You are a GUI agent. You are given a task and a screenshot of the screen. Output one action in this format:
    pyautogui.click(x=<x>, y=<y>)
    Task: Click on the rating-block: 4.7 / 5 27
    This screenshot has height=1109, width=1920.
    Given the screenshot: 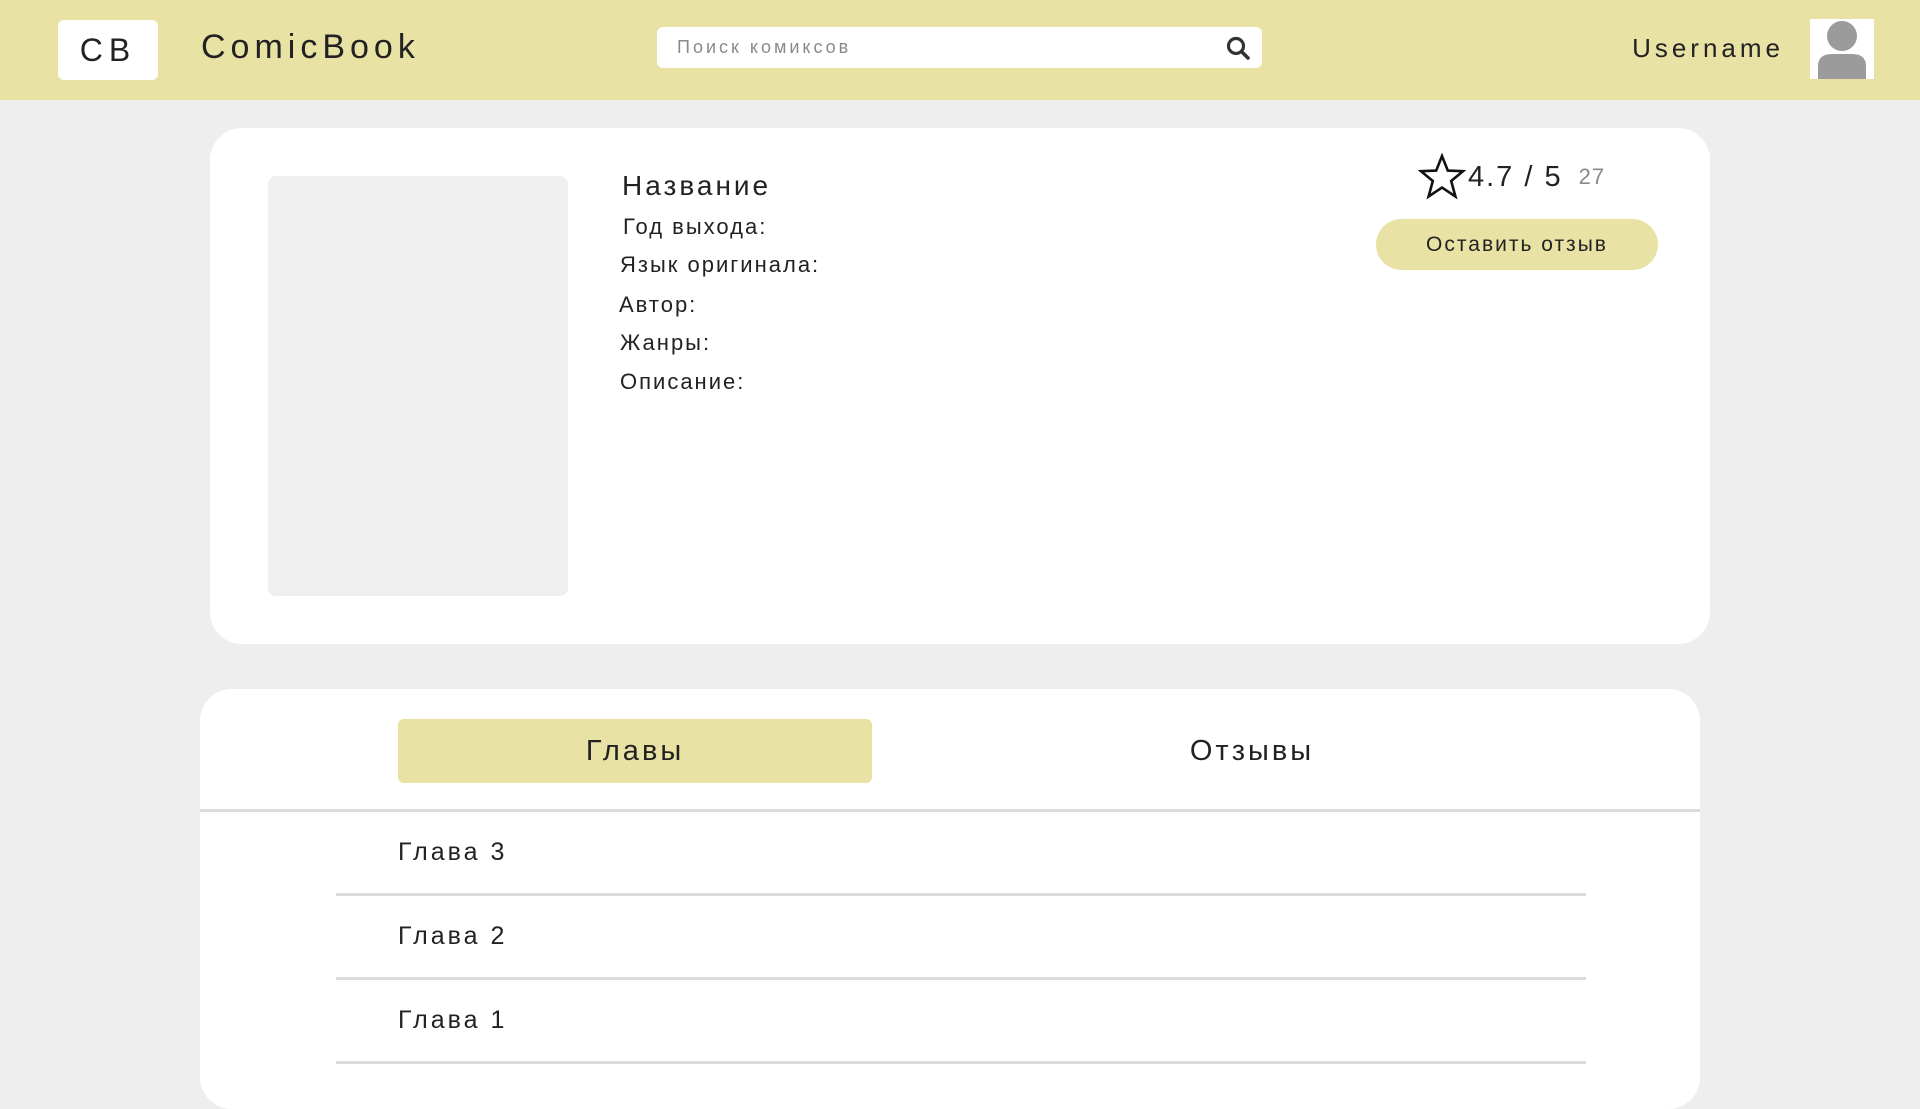 What is the action you would take?
    pyautogui.click(x=1511, y=177)
    